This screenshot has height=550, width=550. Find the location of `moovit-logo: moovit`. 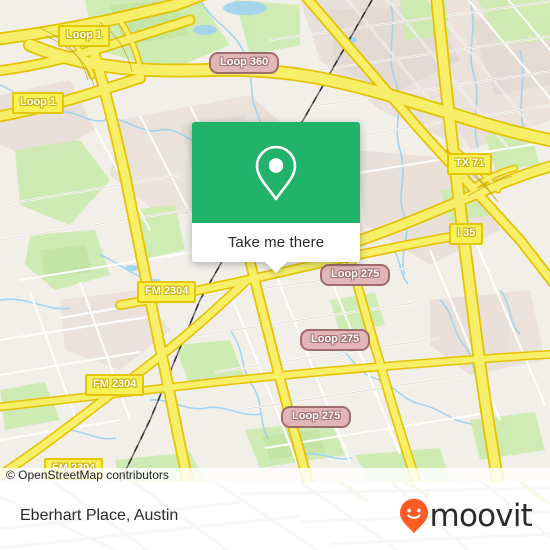

moovit-logo: moovit is located at coordinates (466, 515).